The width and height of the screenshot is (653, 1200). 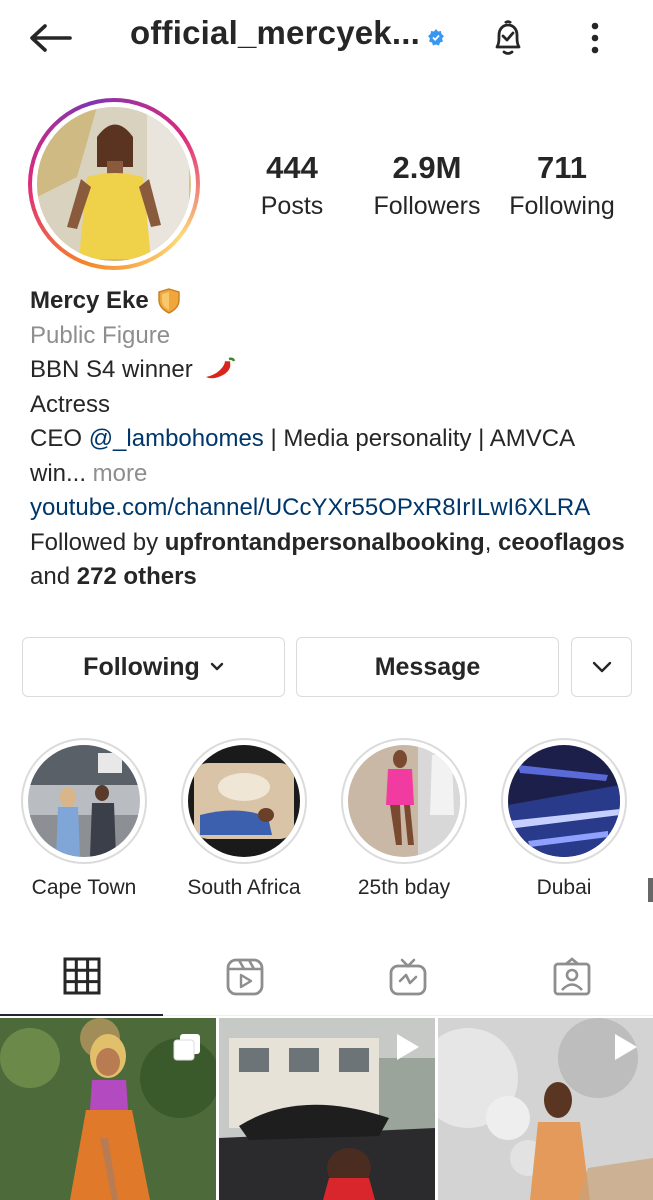 What do you see at coordinates (427, 167) in the screenshot?
I see `followers-count: 2.9M` at bounding box center [427, 167].